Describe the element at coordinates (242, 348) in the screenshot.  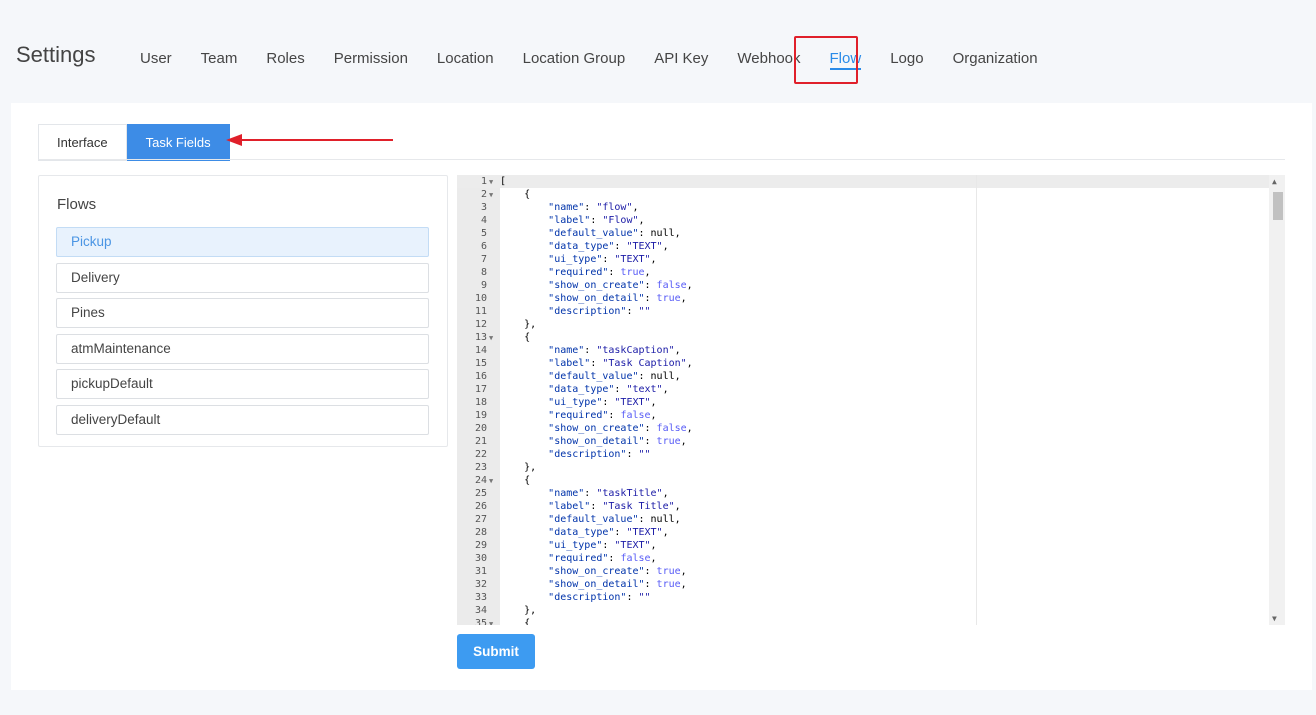
I see `flow-item: atmMaintenance` at that location.